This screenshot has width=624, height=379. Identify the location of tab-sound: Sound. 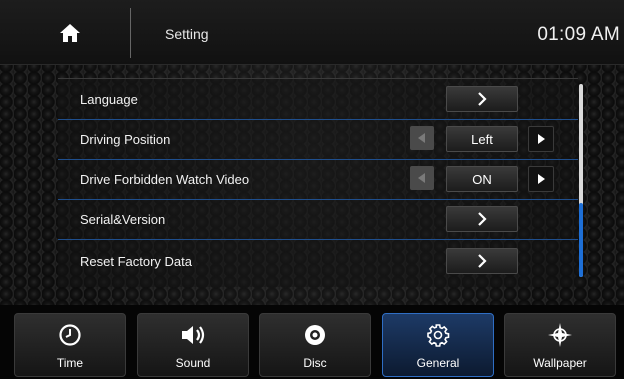
(193, 345).